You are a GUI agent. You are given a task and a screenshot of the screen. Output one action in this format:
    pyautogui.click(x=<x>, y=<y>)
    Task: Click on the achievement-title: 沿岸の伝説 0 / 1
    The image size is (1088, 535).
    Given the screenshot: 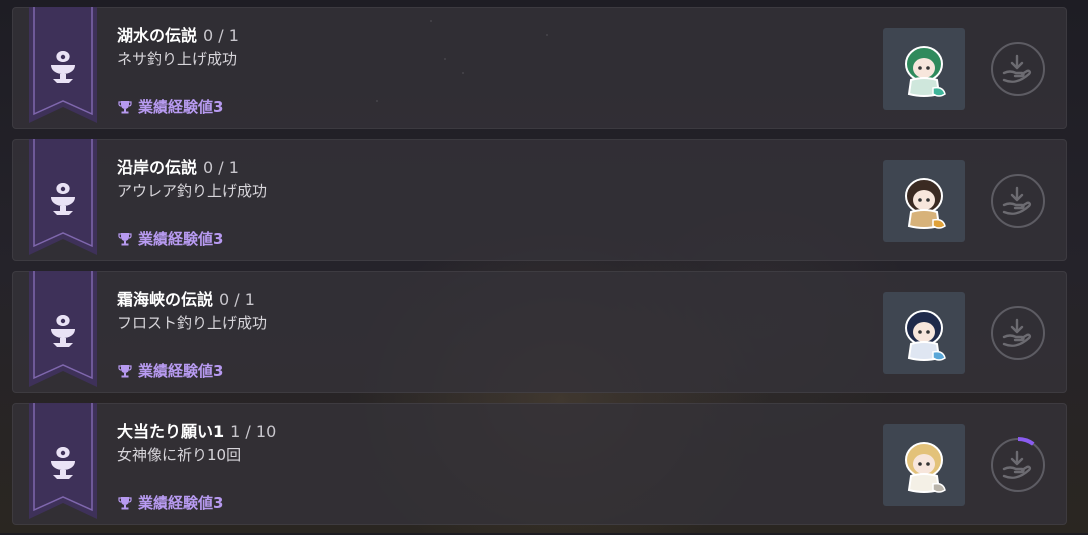 What is the action you would take?
    pyautogui.click(x=178, y=166)
    